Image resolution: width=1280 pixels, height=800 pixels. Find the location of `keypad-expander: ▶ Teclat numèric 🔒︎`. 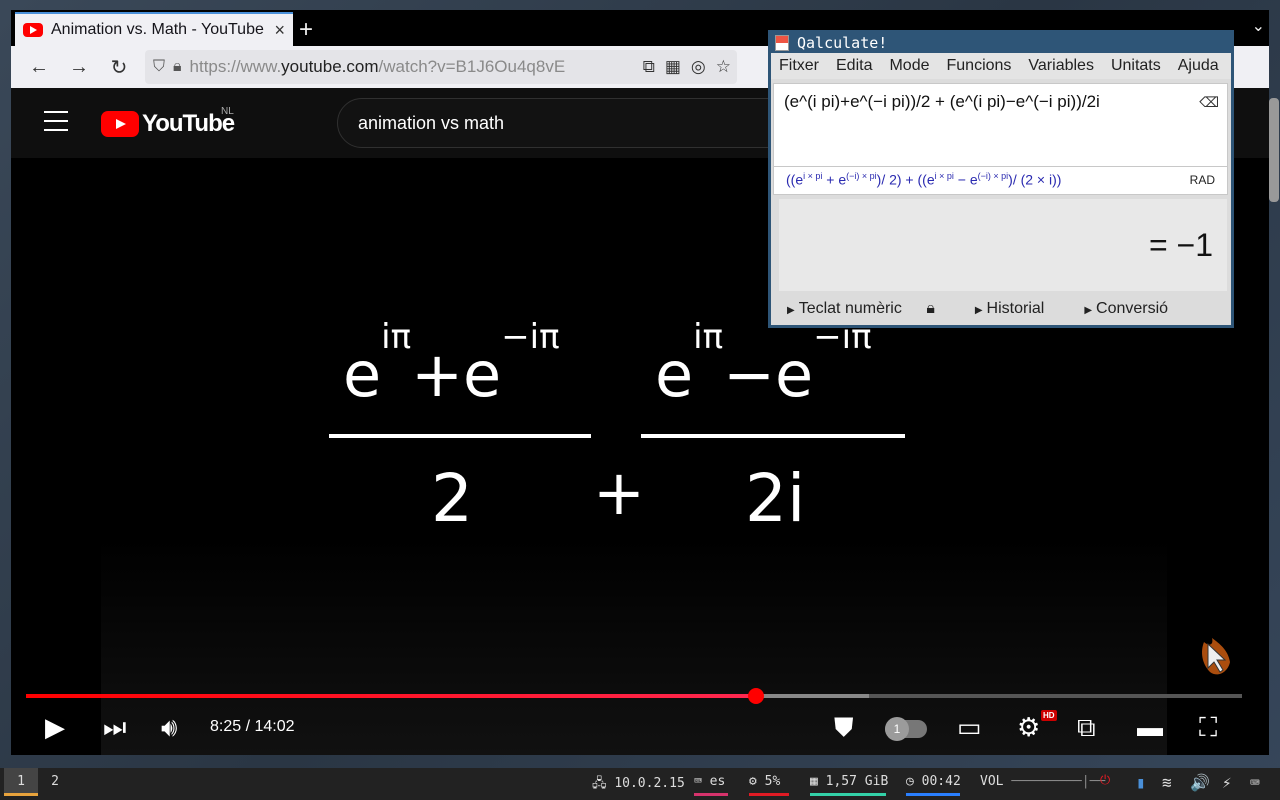

keypad-expander: ▶ Teclat numèric 🔒︎ is located at coordinates (871, 309).